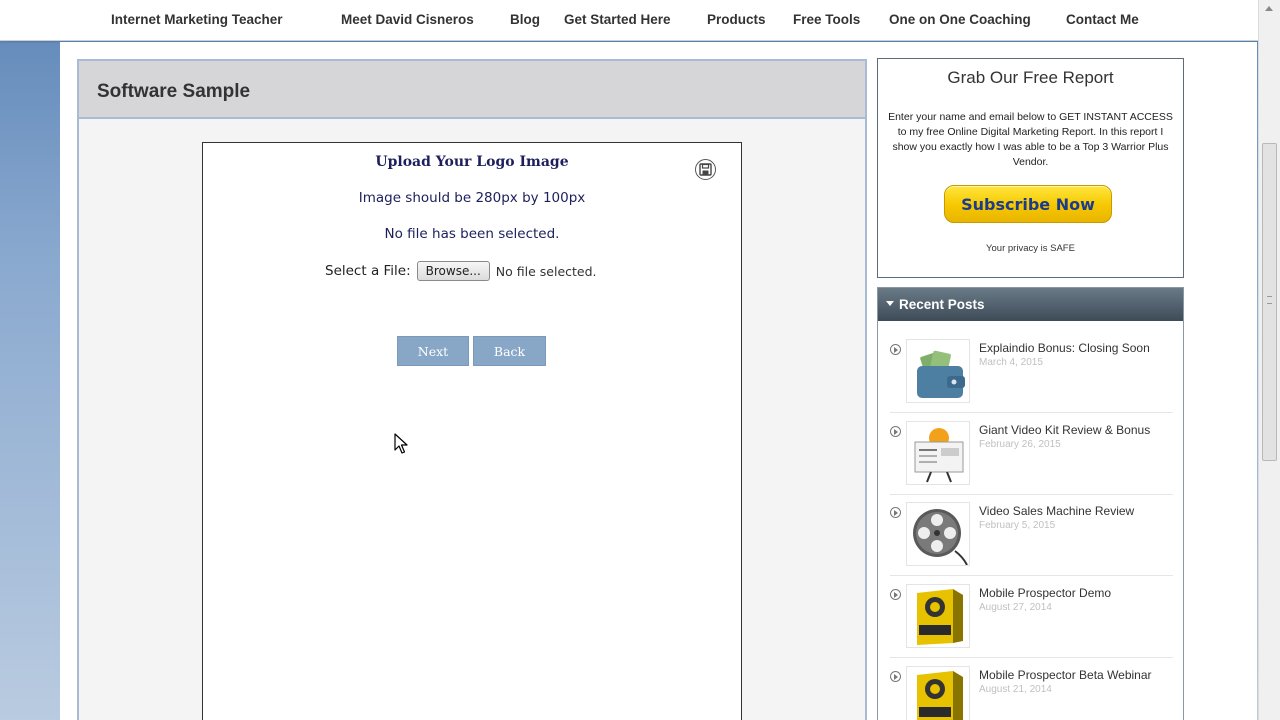  What do you see at coordinates (472, 198) in the screenshot?
I see `image-size-hint: Image should be 280px by 100px` at bounding box center [472, 198].